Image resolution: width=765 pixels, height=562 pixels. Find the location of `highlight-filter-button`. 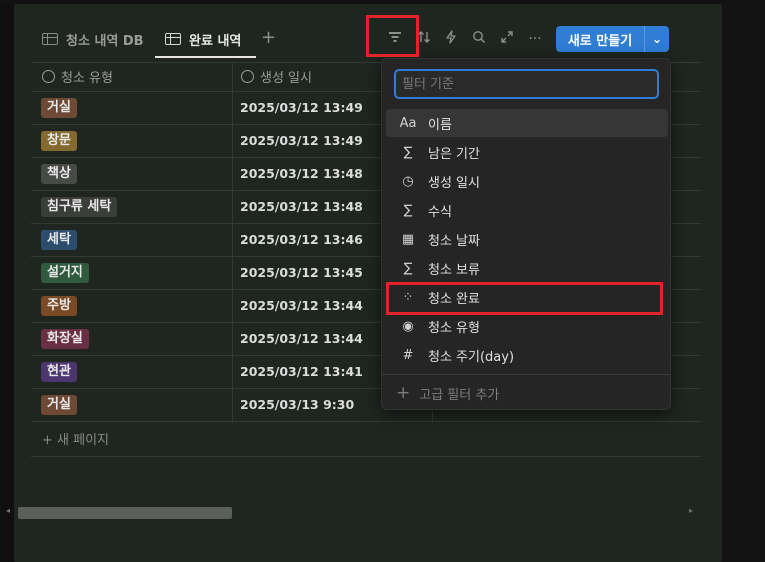

highlight-filter-button is located at coordinates (392, 36).